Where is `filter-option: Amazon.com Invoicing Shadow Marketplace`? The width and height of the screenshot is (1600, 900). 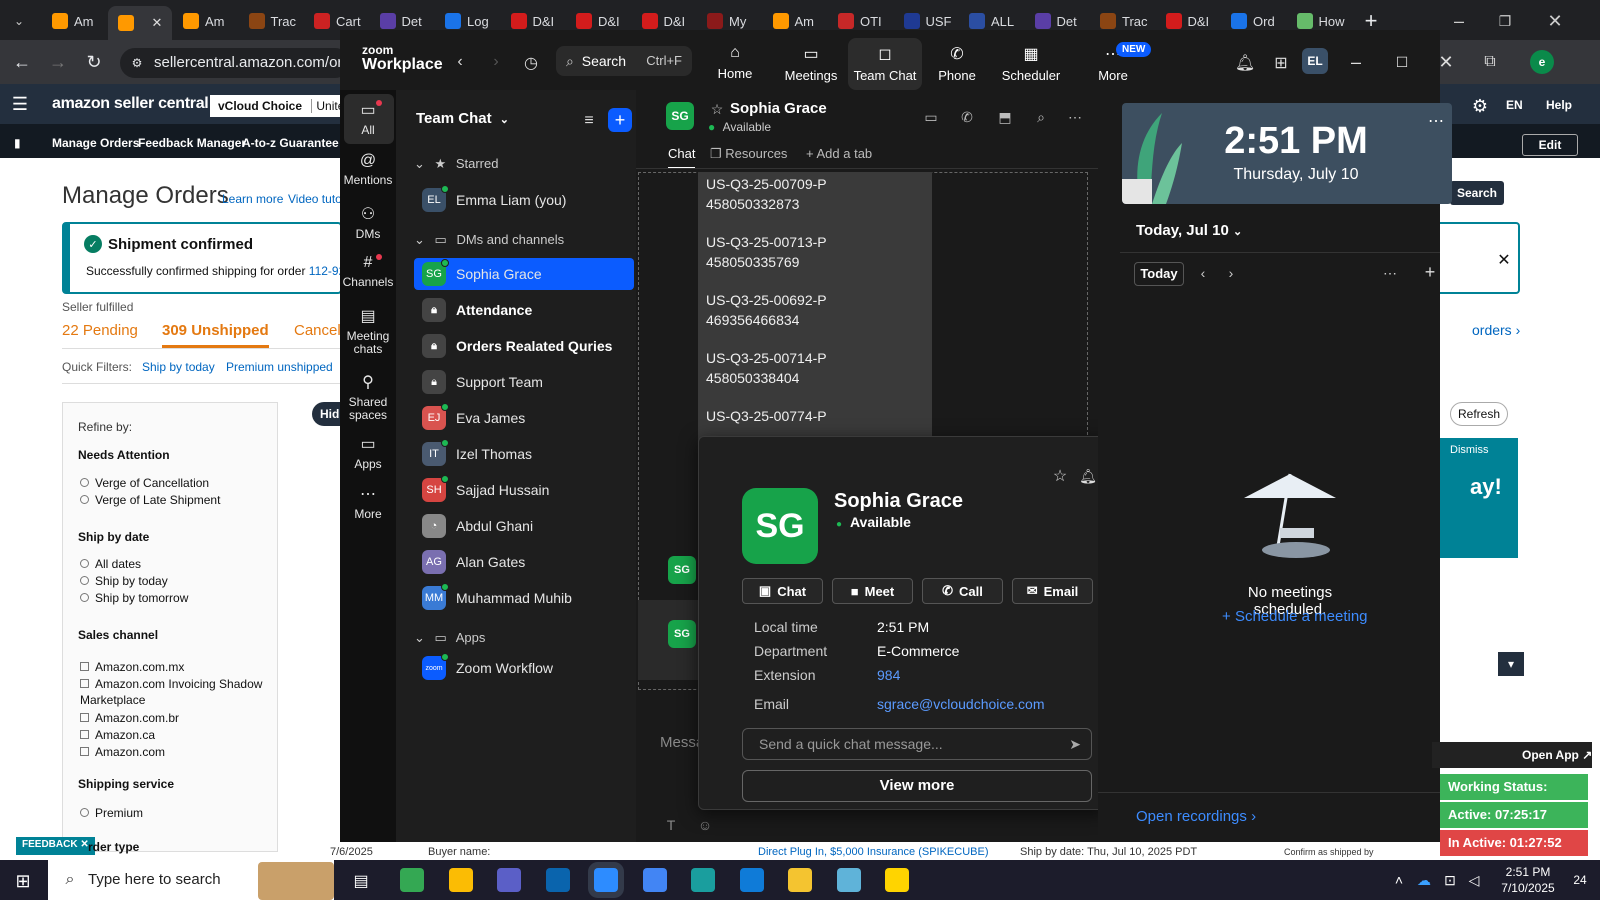 filter-option: Amazon.com Invoicing Shadow Marketplace is located at coordinates (175, 692).